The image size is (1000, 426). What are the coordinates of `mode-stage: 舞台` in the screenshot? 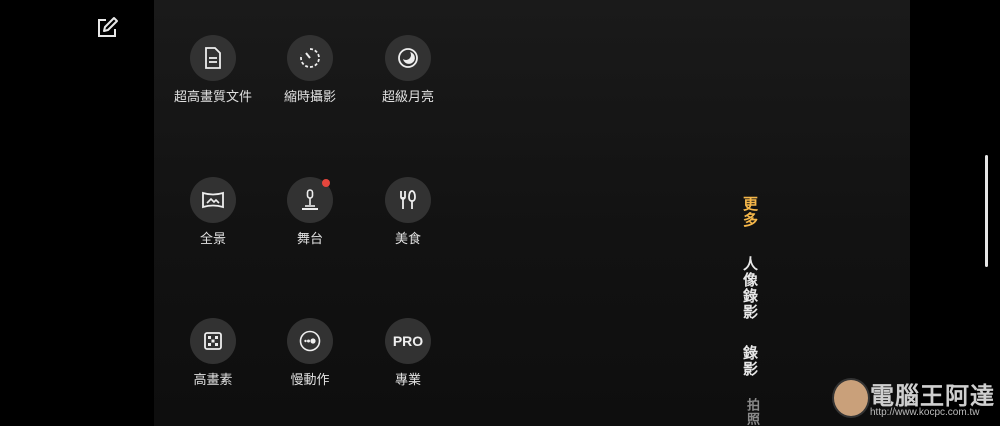 It's located at (310, 217).